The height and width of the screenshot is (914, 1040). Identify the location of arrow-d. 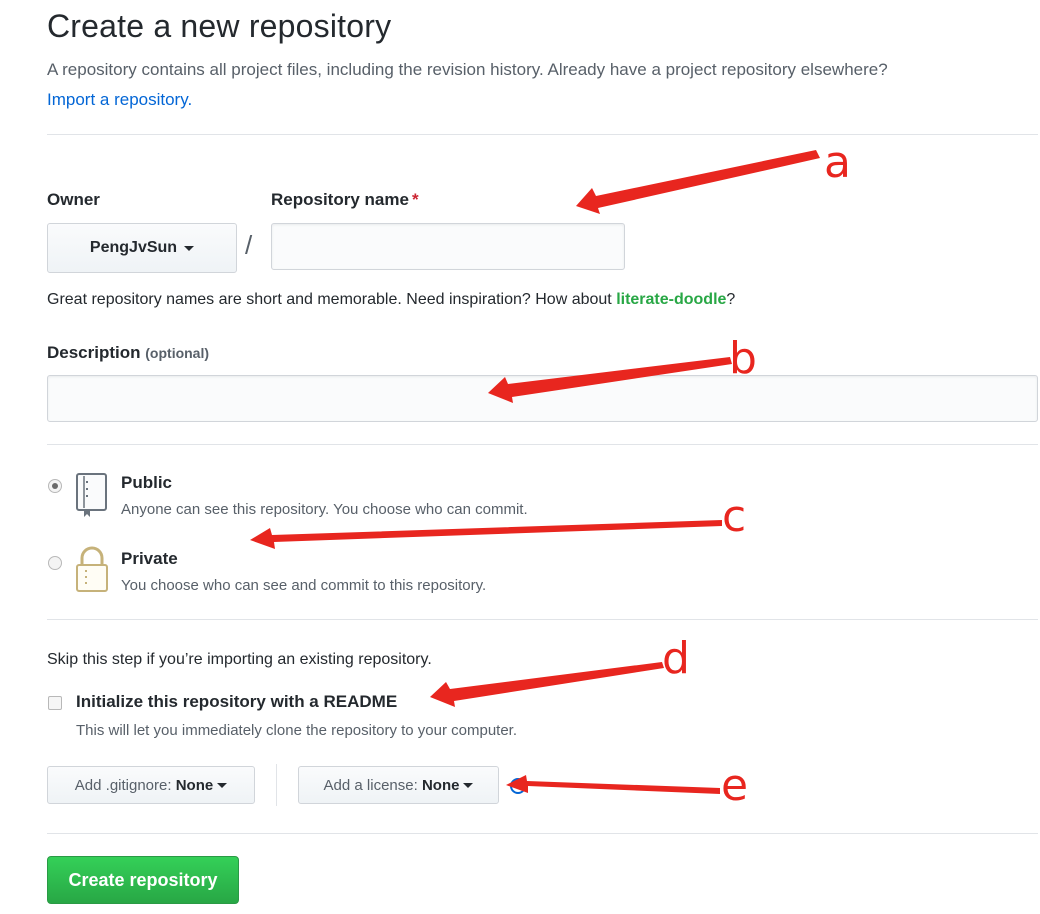
(547, 684).